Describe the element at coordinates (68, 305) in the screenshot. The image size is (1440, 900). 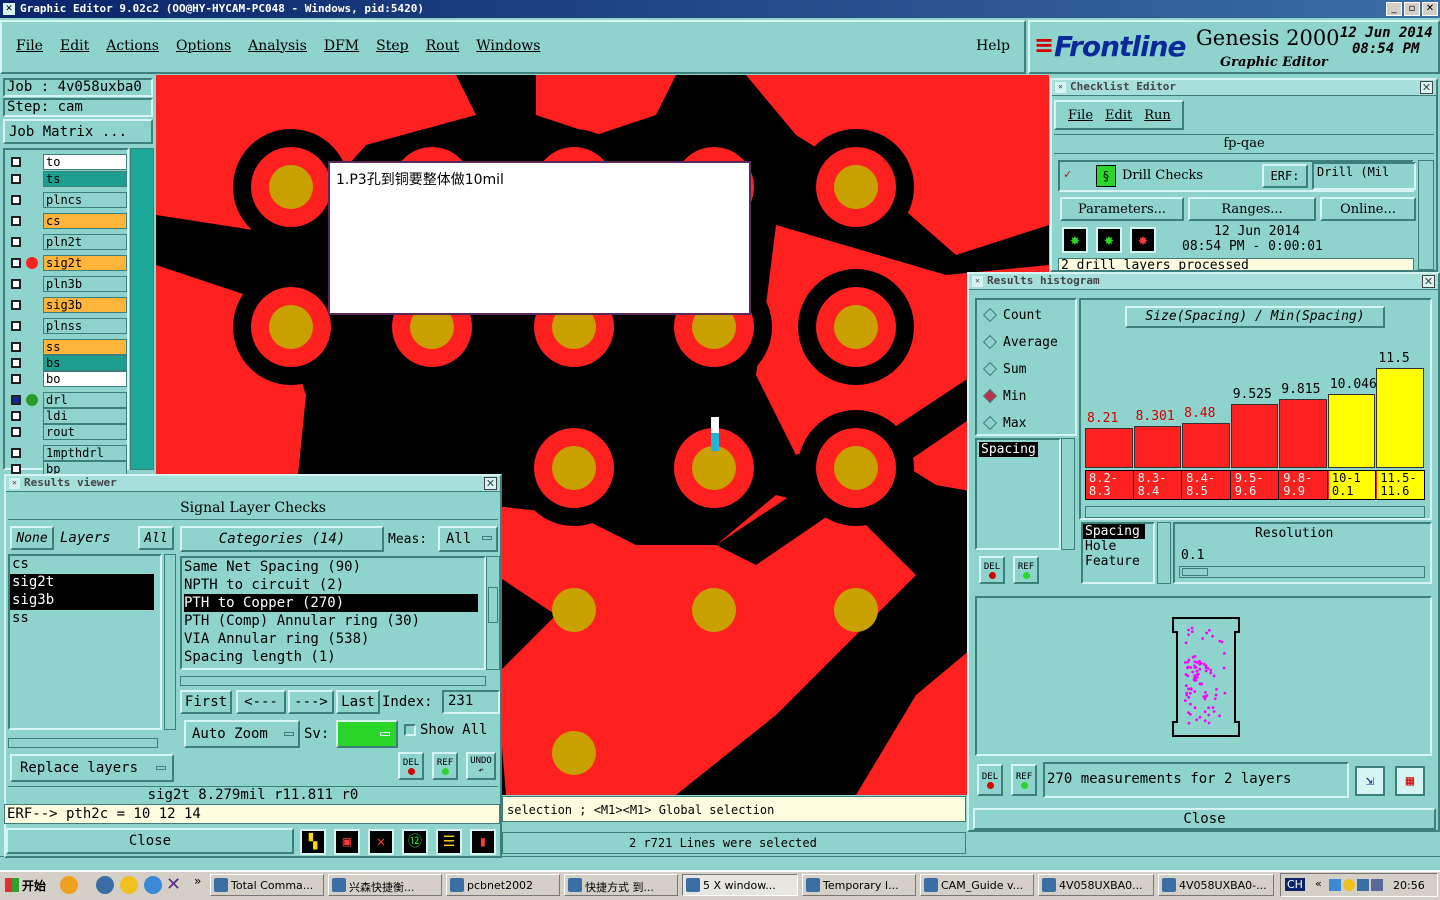
I see `layer-row-sig3b: sig3b` at that location.